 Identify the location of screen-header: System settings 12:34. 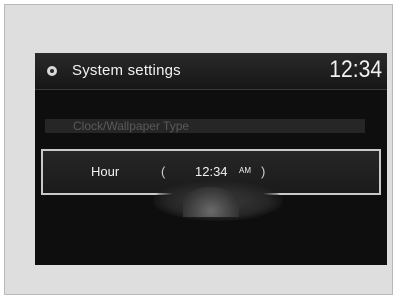
(211, 71).